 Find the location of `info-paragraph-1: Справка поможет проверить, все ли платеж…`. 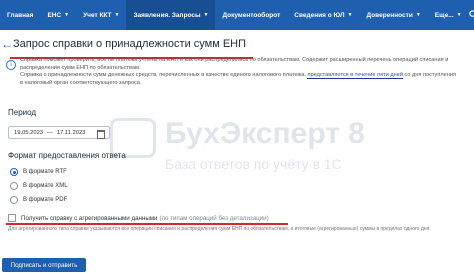

info-paragraph-1: Справка поможет проверить, все ли платеж… is located at coordinates (234, 64).